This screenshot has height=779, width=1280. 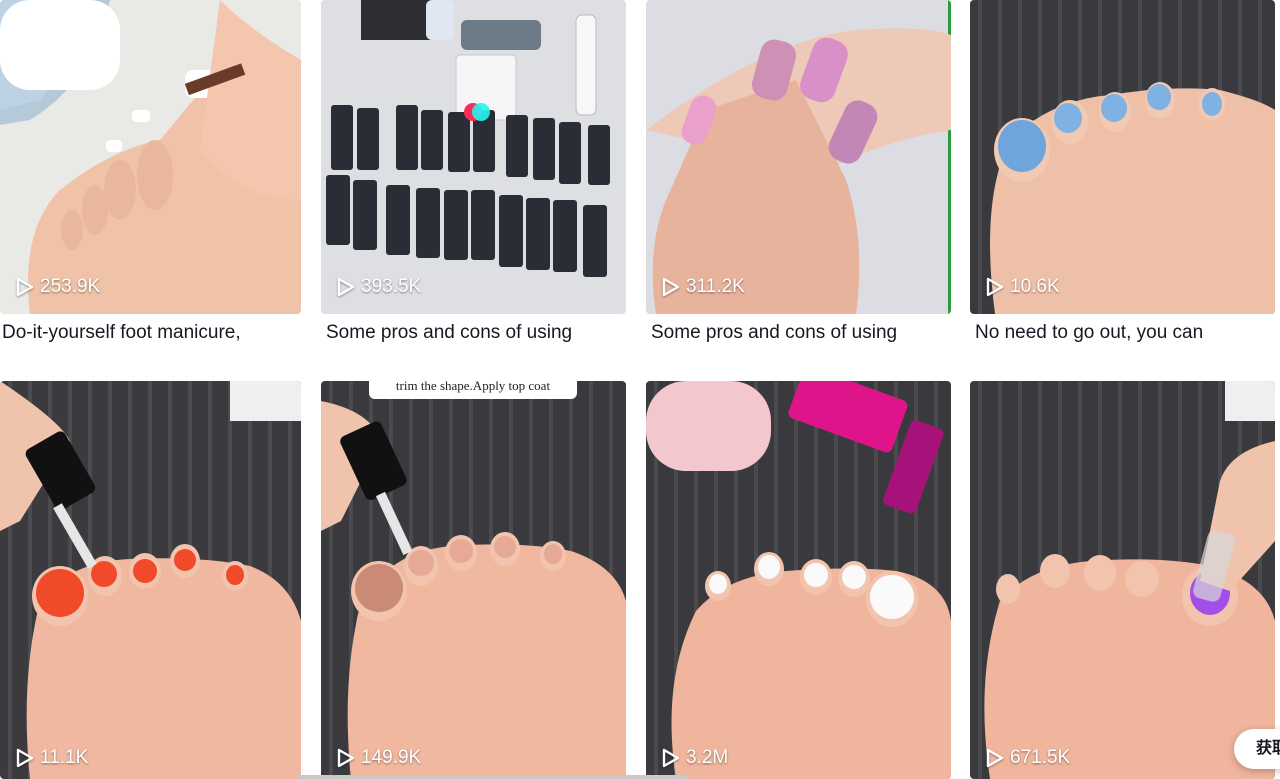 What do you see at coordinates (1212, 373) in the screenshot?
I see `video-watermark: @Morovanofficial` at bounding box center [1212, 373].